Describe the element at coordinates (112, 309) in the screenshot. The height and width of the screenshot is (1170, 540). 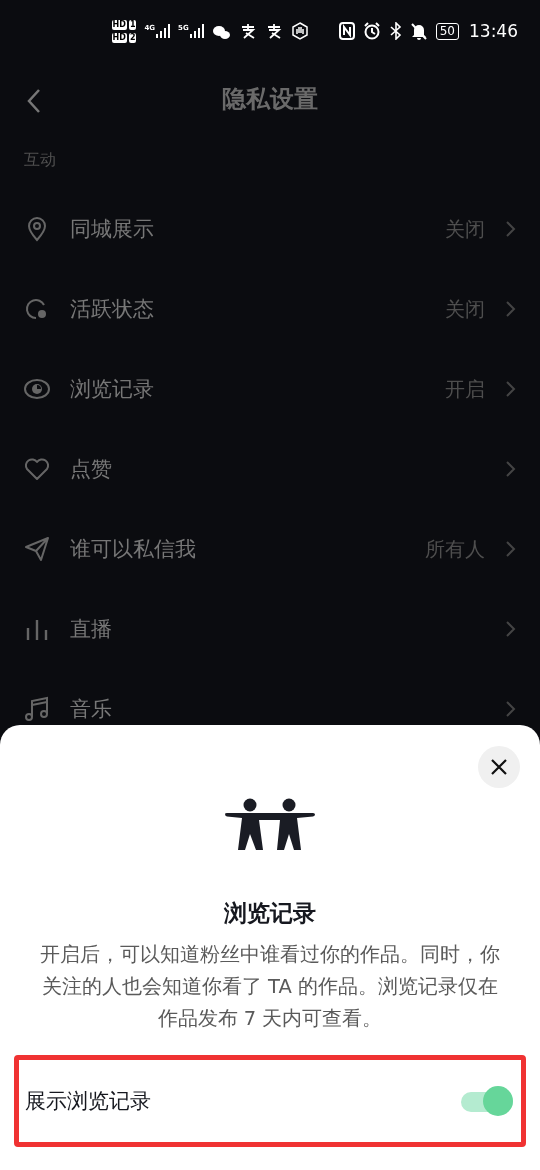
I see `row-label: 活跃状态` at that location.